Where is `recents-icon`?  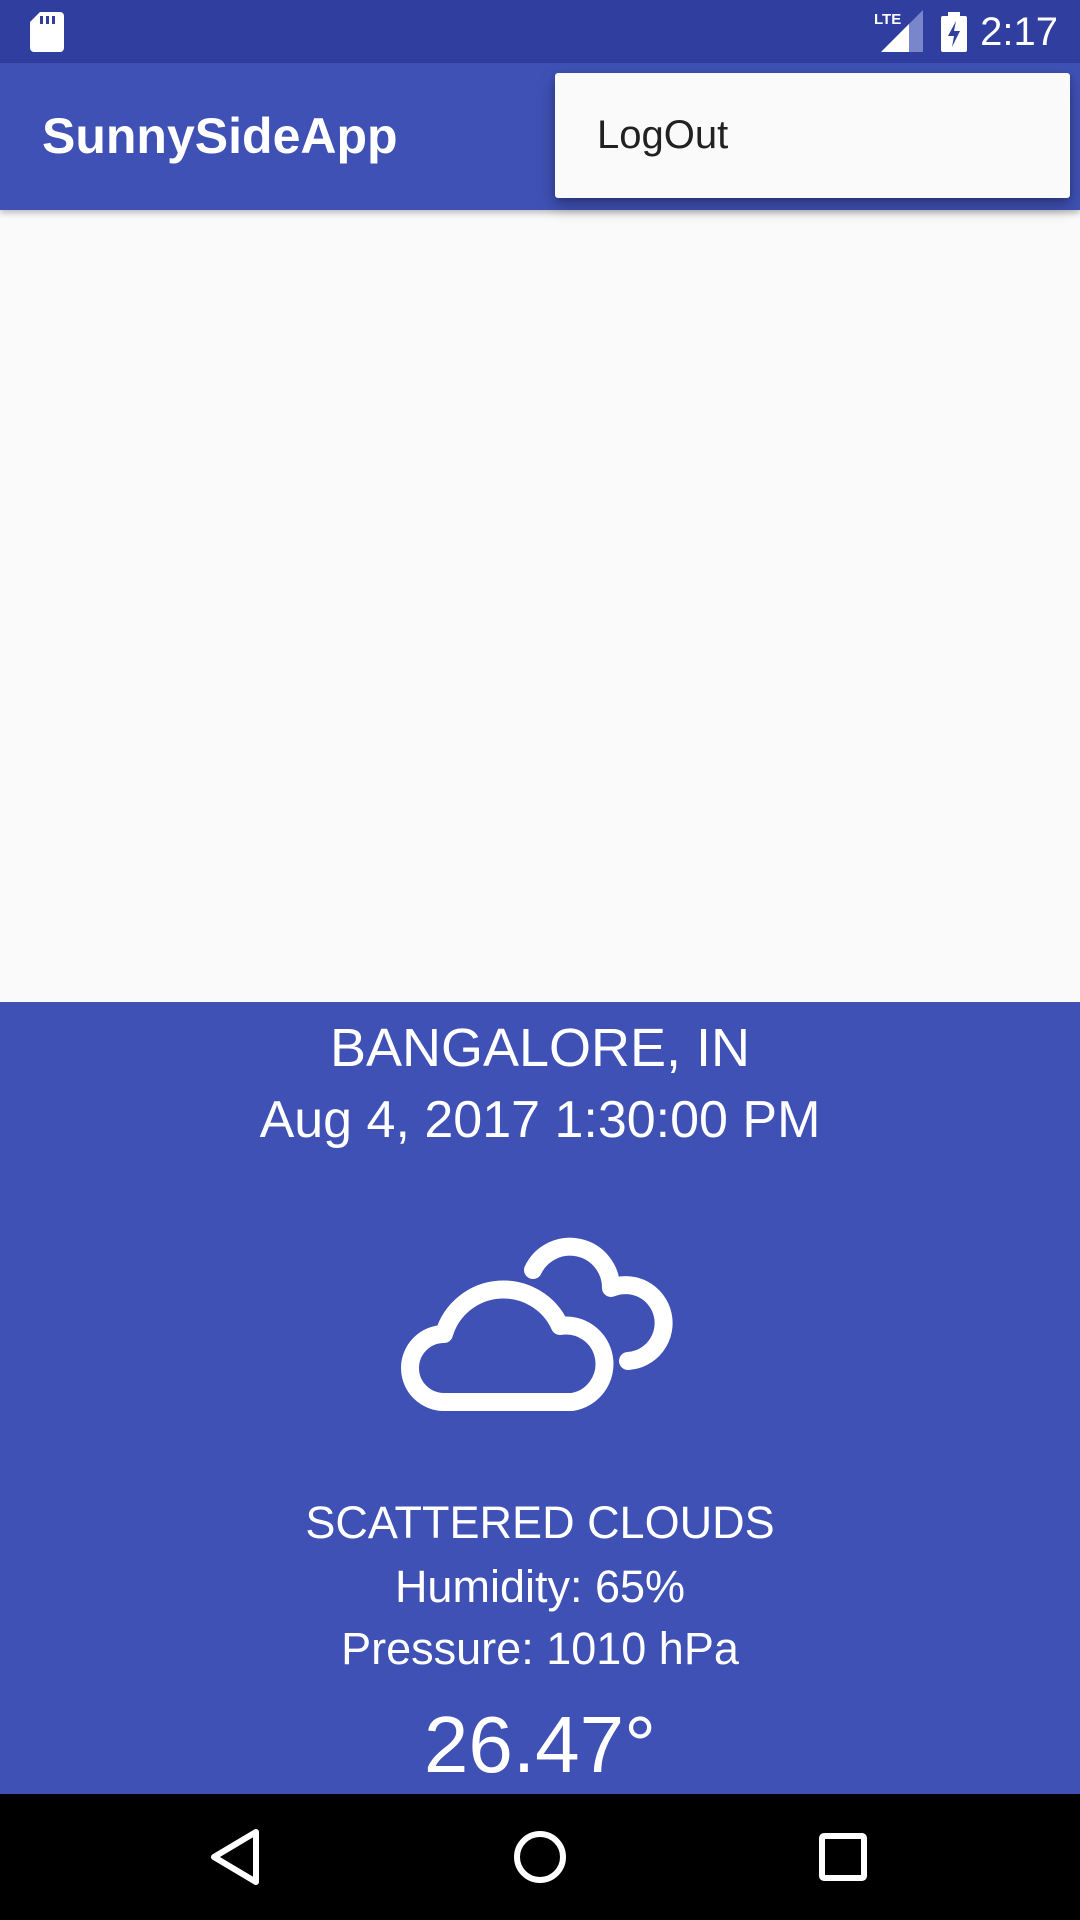
recents-icon is located at coordinates (843, 1857).